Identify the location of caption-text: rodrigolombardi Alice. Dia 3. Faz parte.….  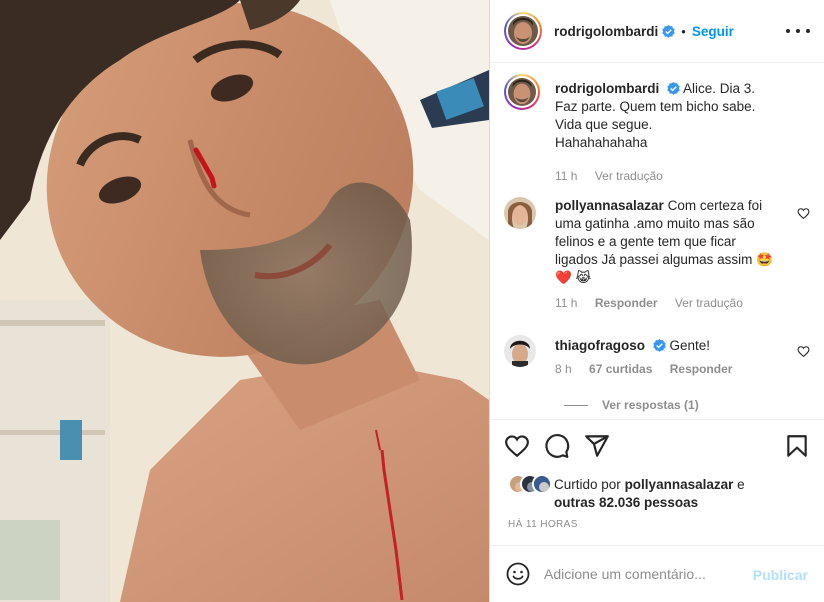
(673, 116).